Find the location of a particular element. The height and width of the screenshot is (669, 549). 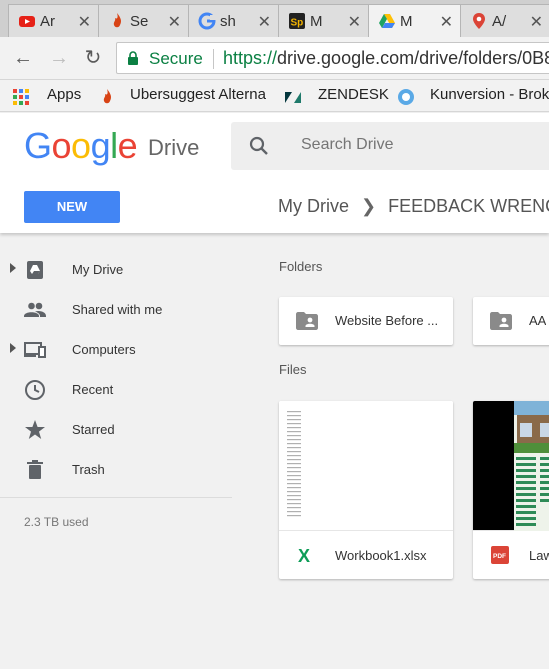

sidebar-item-label: Shared with me is located at coordinates (117, 309).